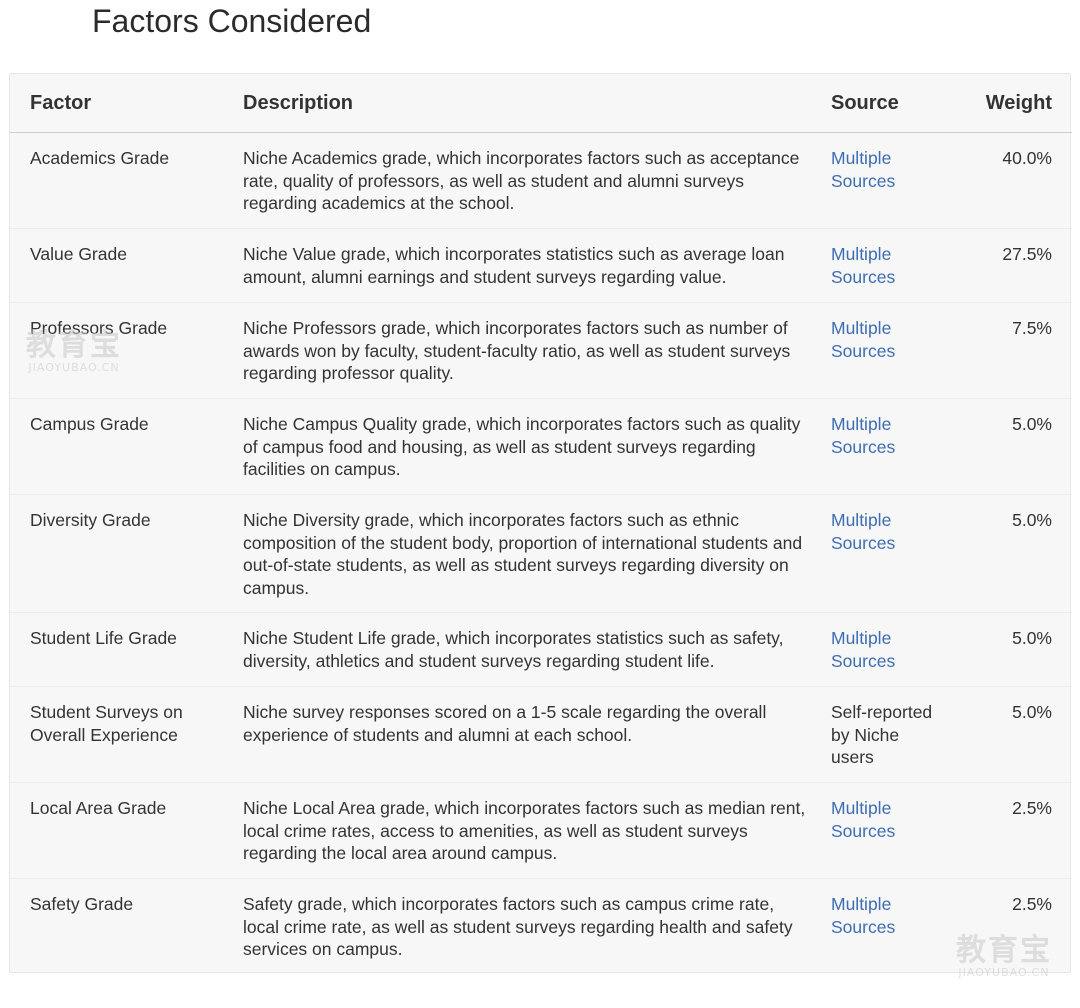  Describe the element at coordinates (116, 180) in the screenshot. I see `factor-cell: Academics Grade` at that location.